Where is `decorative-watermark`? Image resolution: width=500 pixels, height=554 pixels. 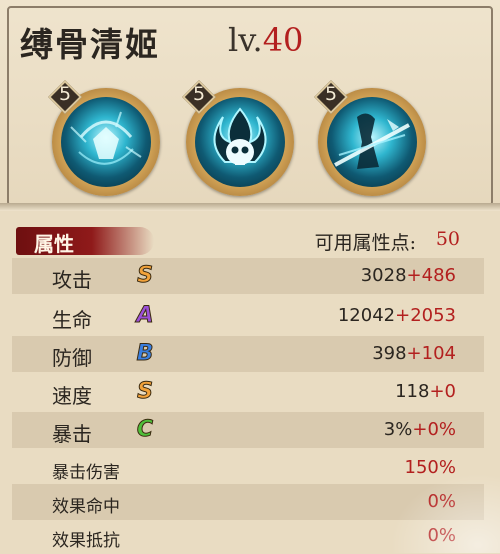 decorative-watermark is located at coordinates (445, 513).